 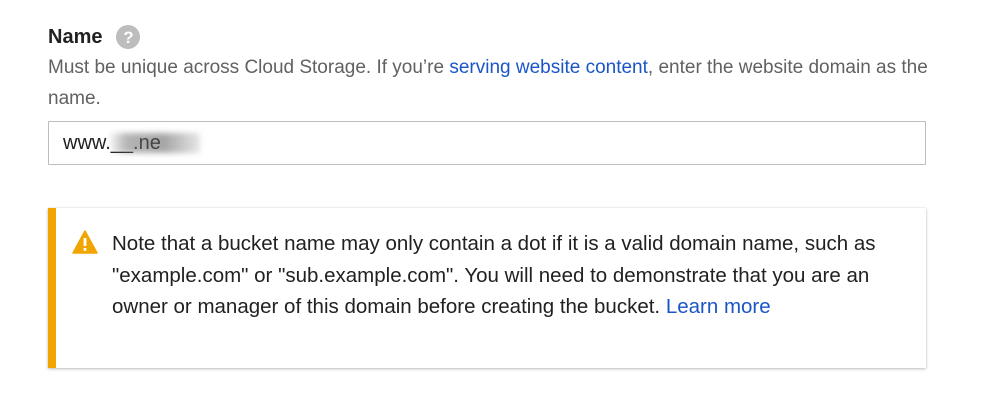 I want to click on bucket-name-input, so click(x=487, y=143).